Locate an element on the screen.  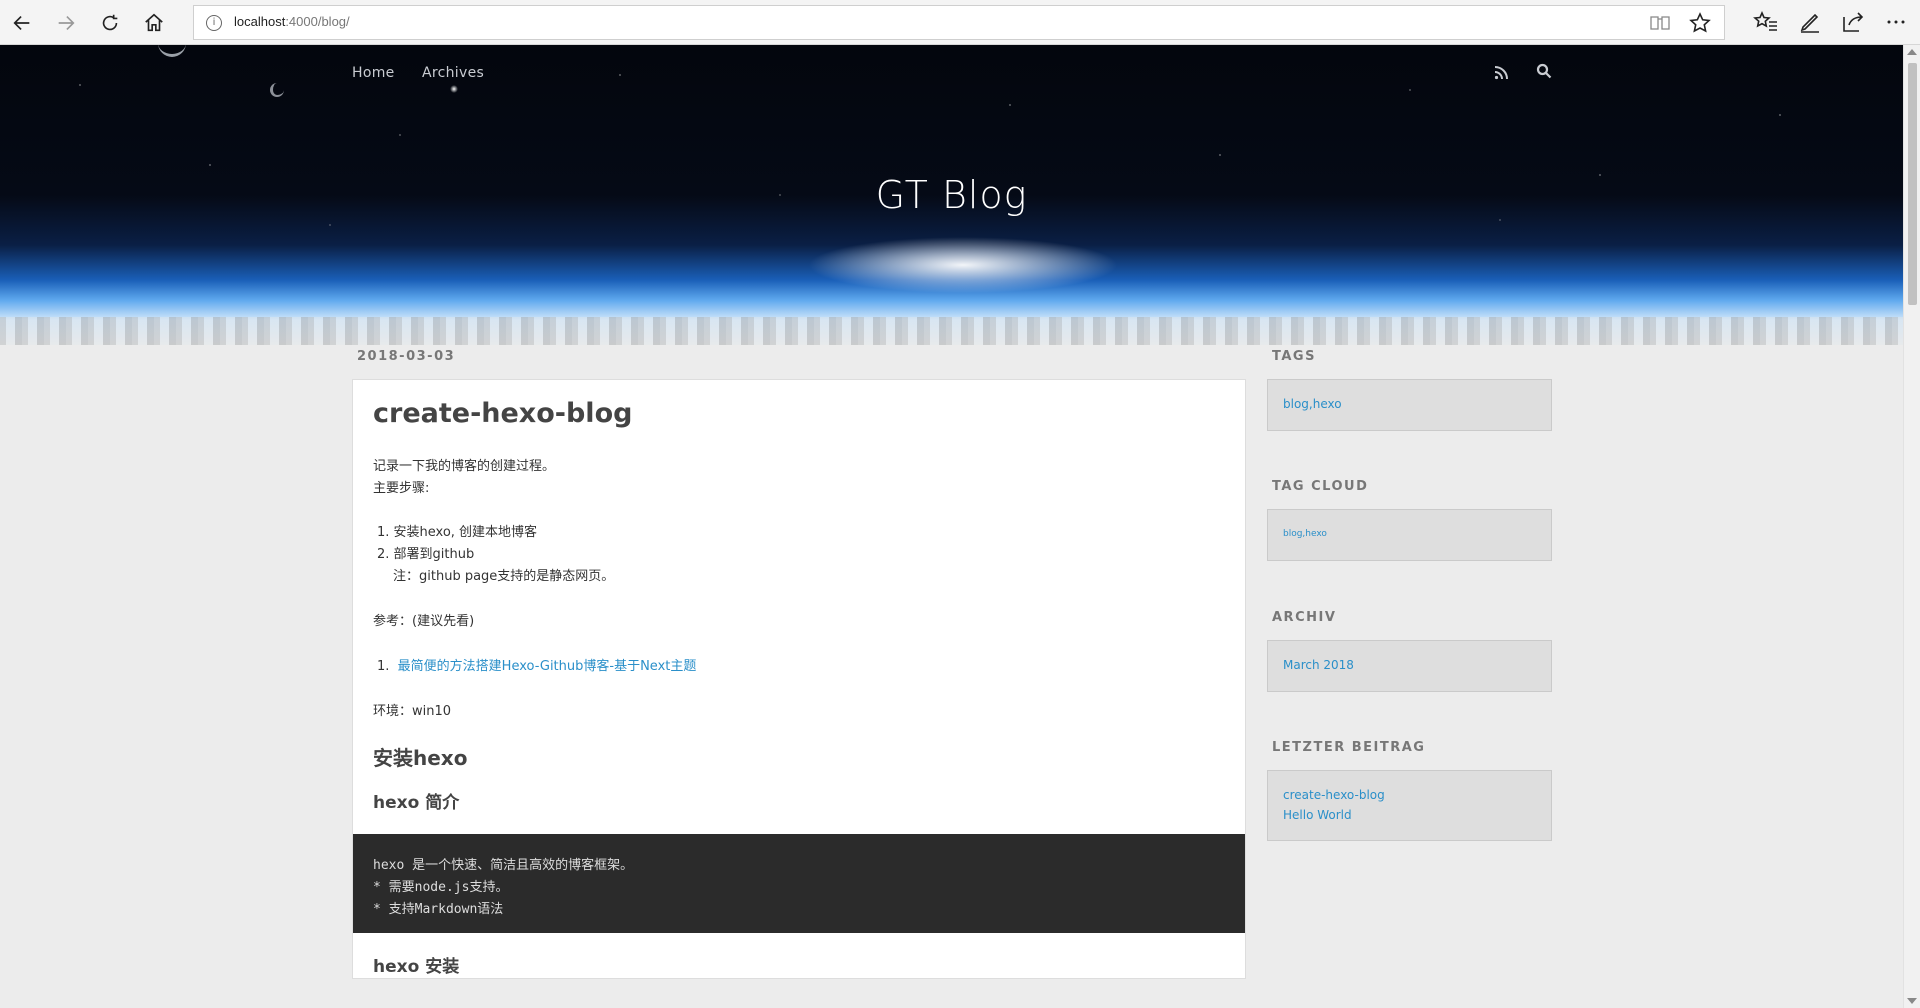
browser-toolbar: i localhost:4000/blog/ is located at coordinates (960, 22).